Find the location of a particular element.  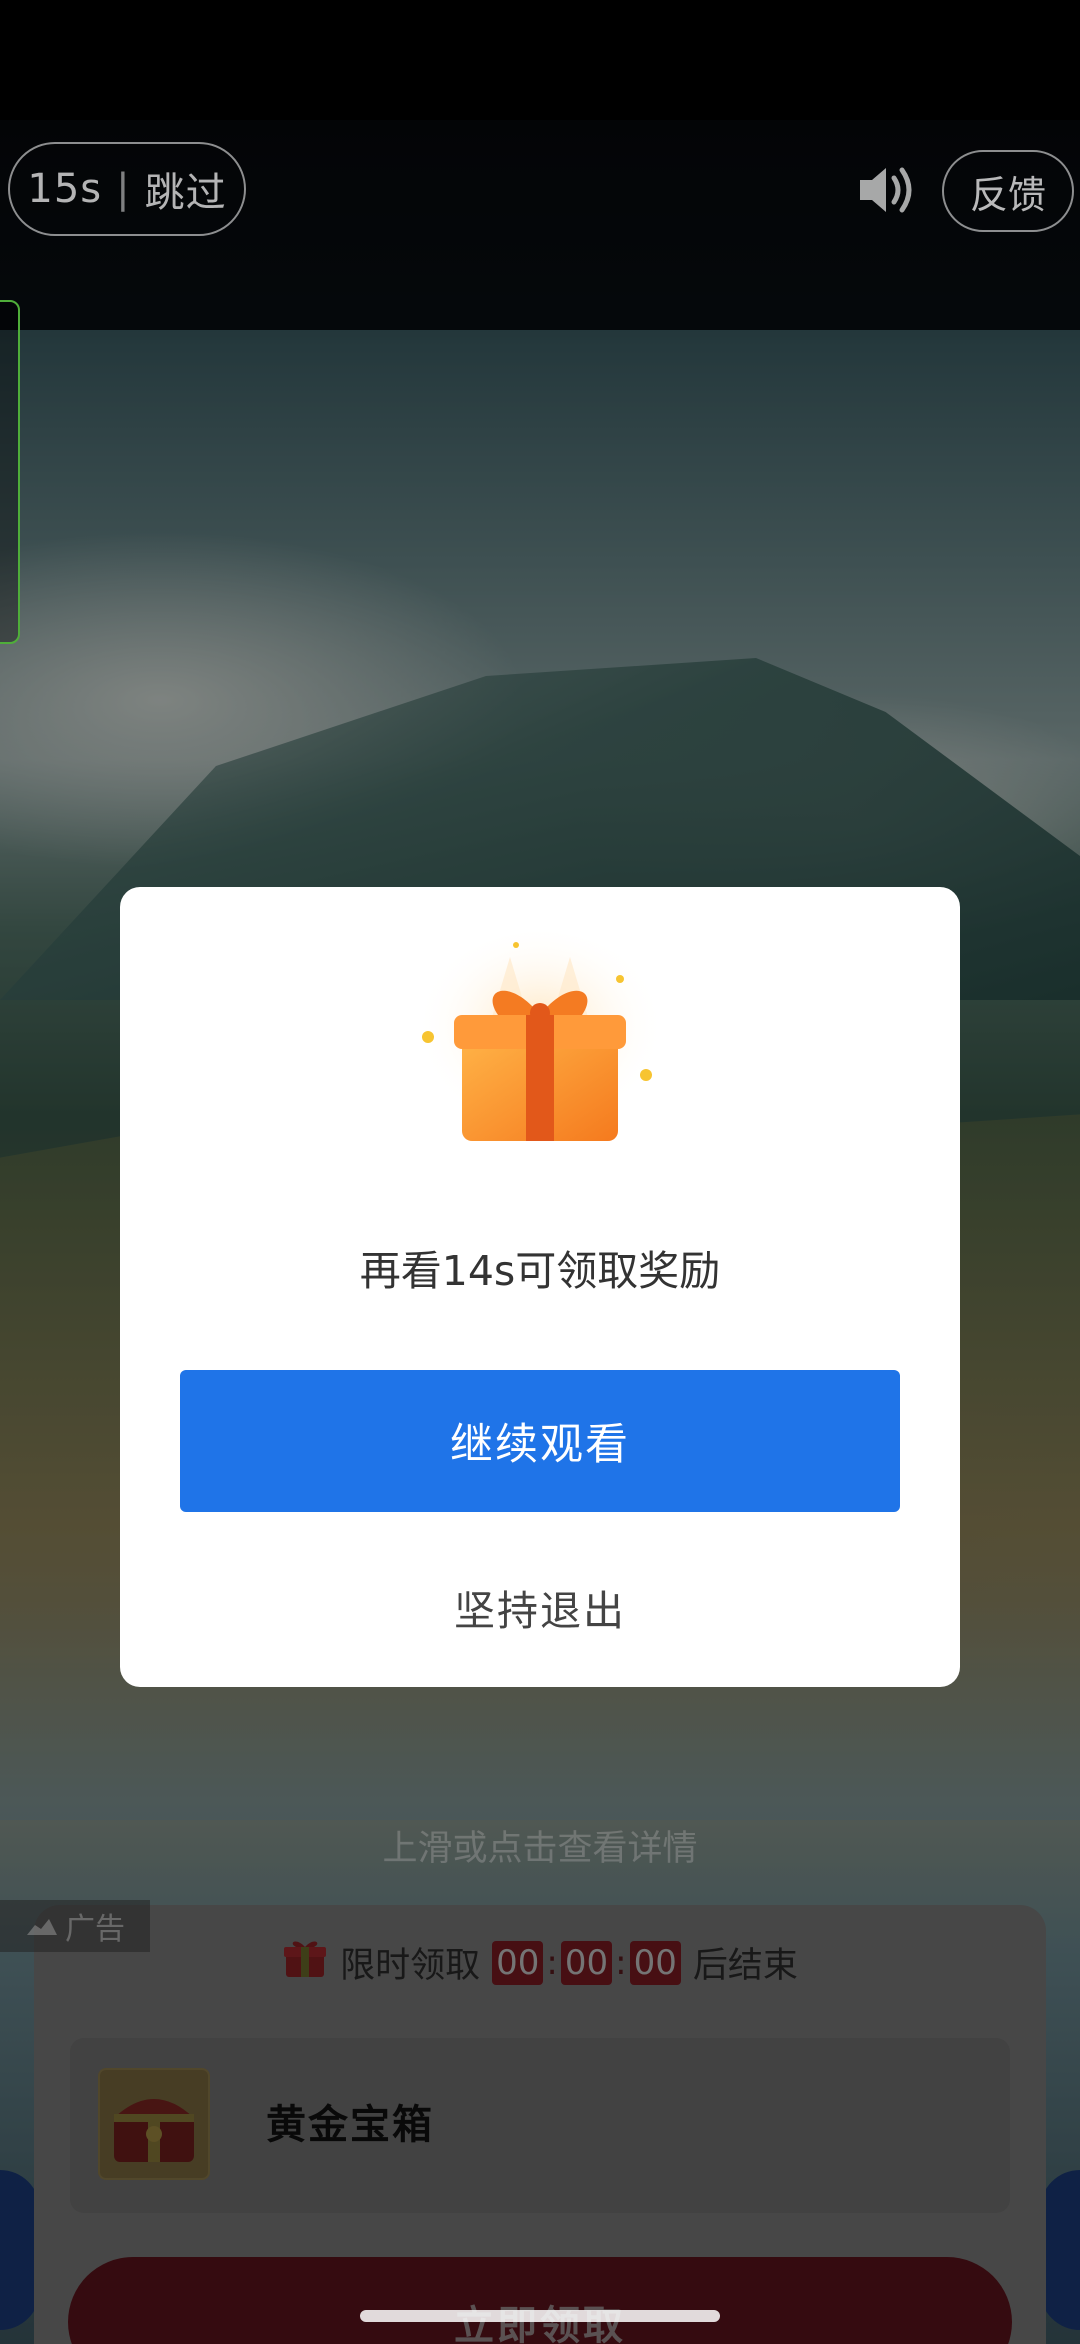

insist-quit-button: 坚持退出 is located at coordinates (540, 1607).